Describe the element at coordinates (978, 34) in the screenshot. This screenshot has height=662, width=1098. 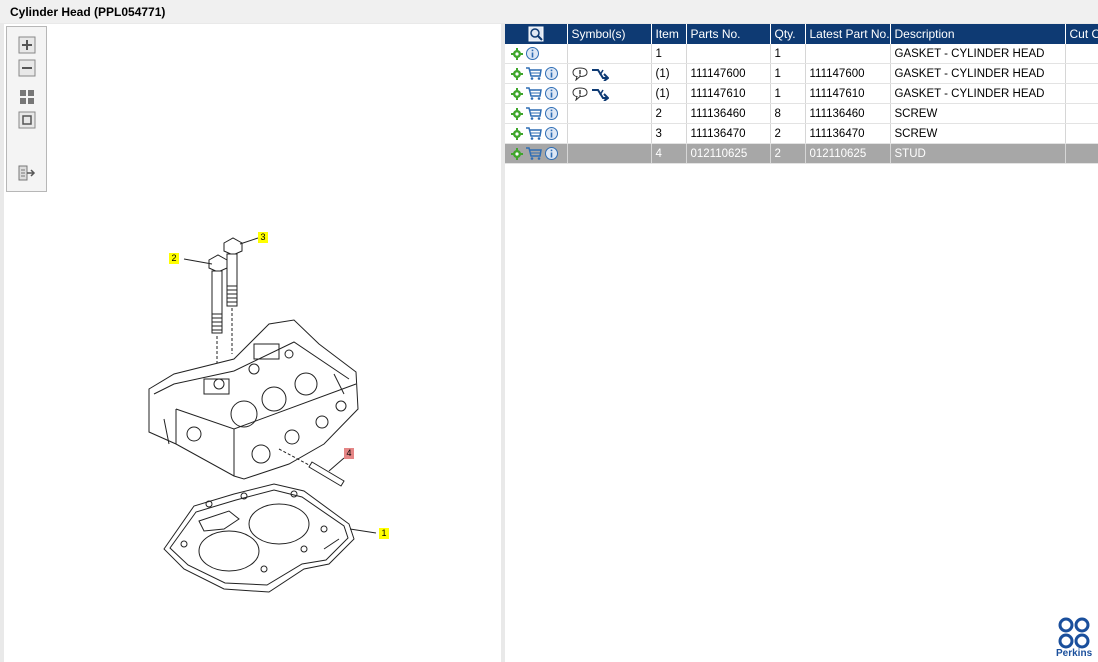
I see `column-header-description: Description` at that location.